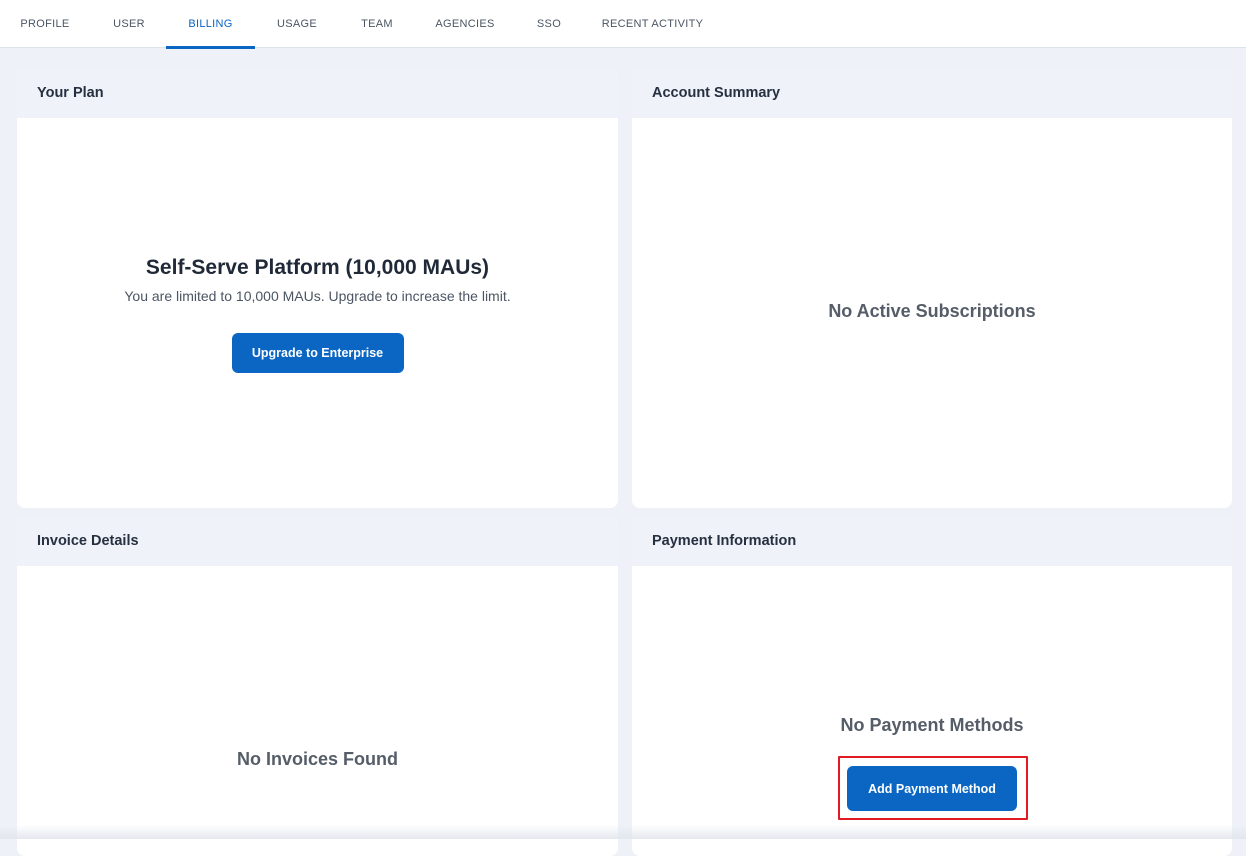 Image resolution: width=1246 pixels, height=856 pixels. What do you see at coordinates (377, 24) in the screenshot?
I see `tab-team: TEAM` at bounding box center [377, 24].